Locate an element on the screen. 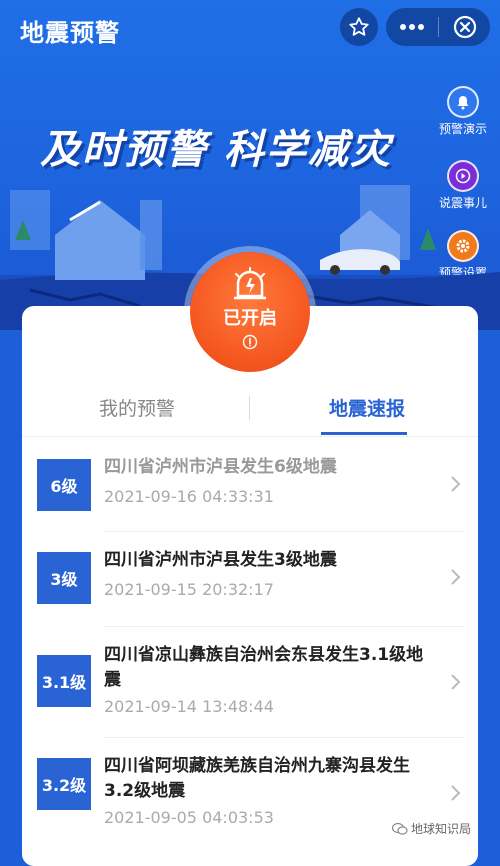 The height and width of the screenshot is (866, 500). star-icon is located at coordinates (359, 26).